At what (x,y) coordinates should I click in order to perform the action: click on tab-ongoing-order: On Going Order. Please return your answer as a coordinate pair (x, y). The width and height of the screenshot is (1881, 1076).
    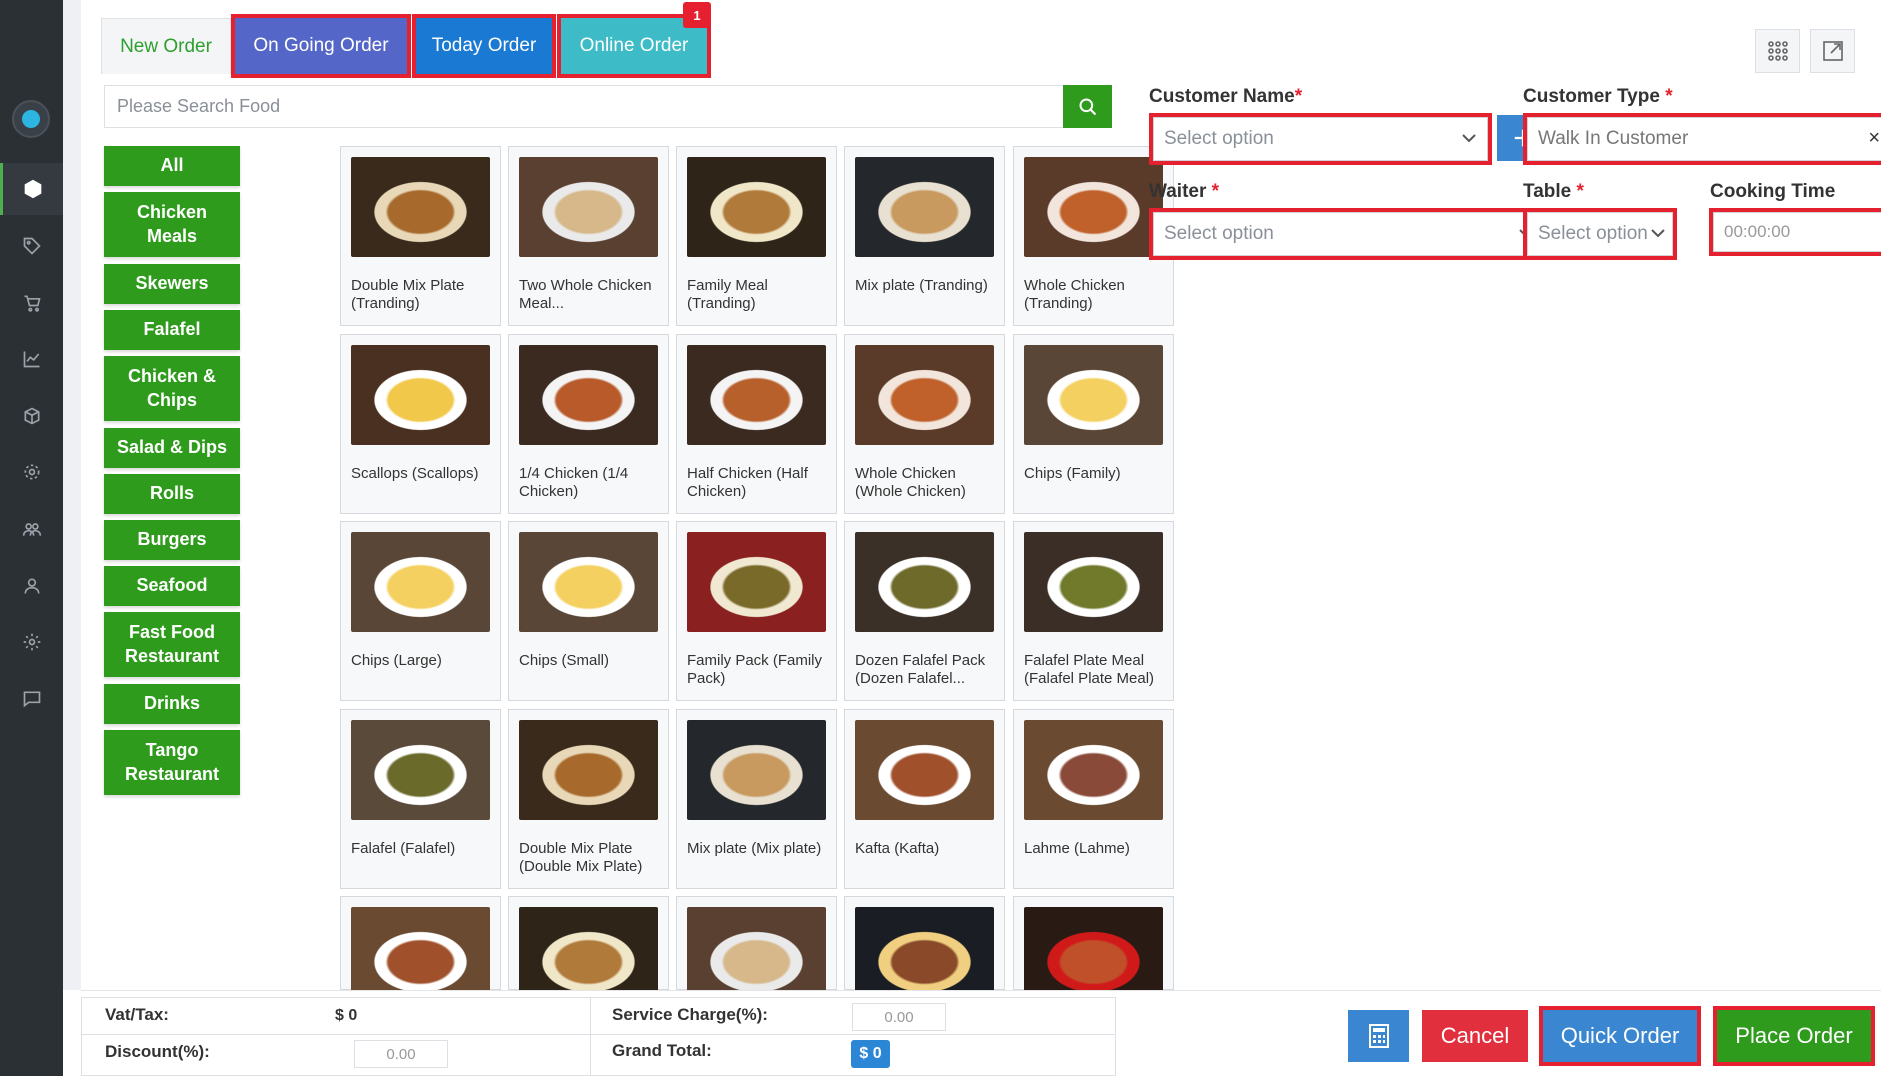
    Looking at the image, I should click on (321, 46).